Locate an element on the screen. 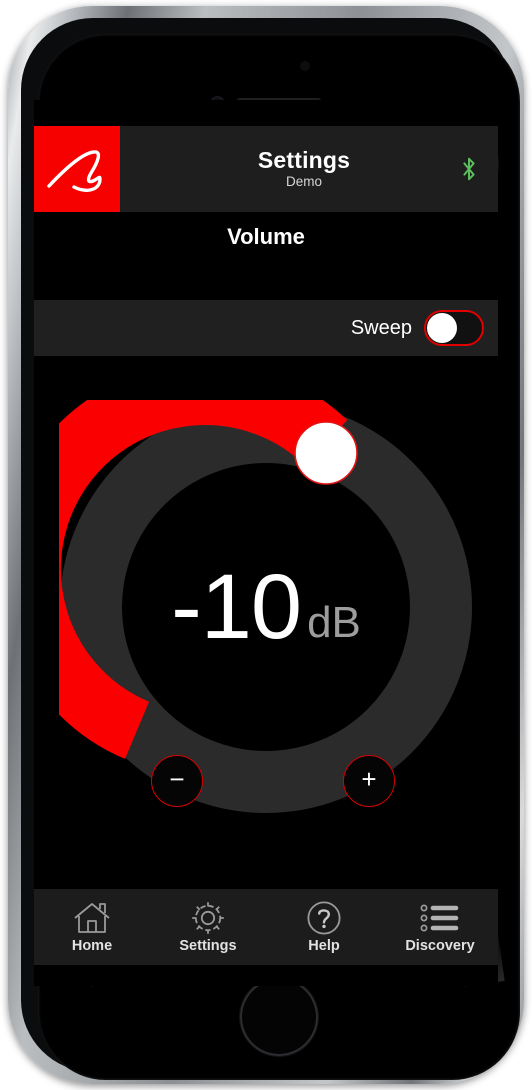 The height and width of the screenshot is (1090, 532). sweep-toggle is located at coordinates (454, 328).